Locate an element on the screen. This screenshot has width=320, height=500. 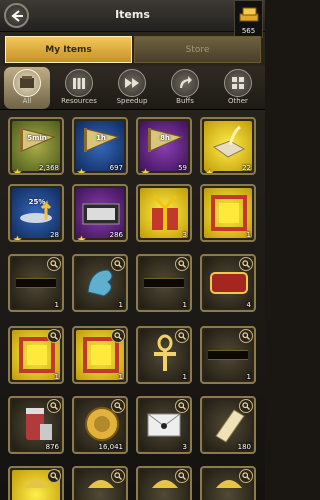
item-count: 59 is located at coordinates (182, 168).